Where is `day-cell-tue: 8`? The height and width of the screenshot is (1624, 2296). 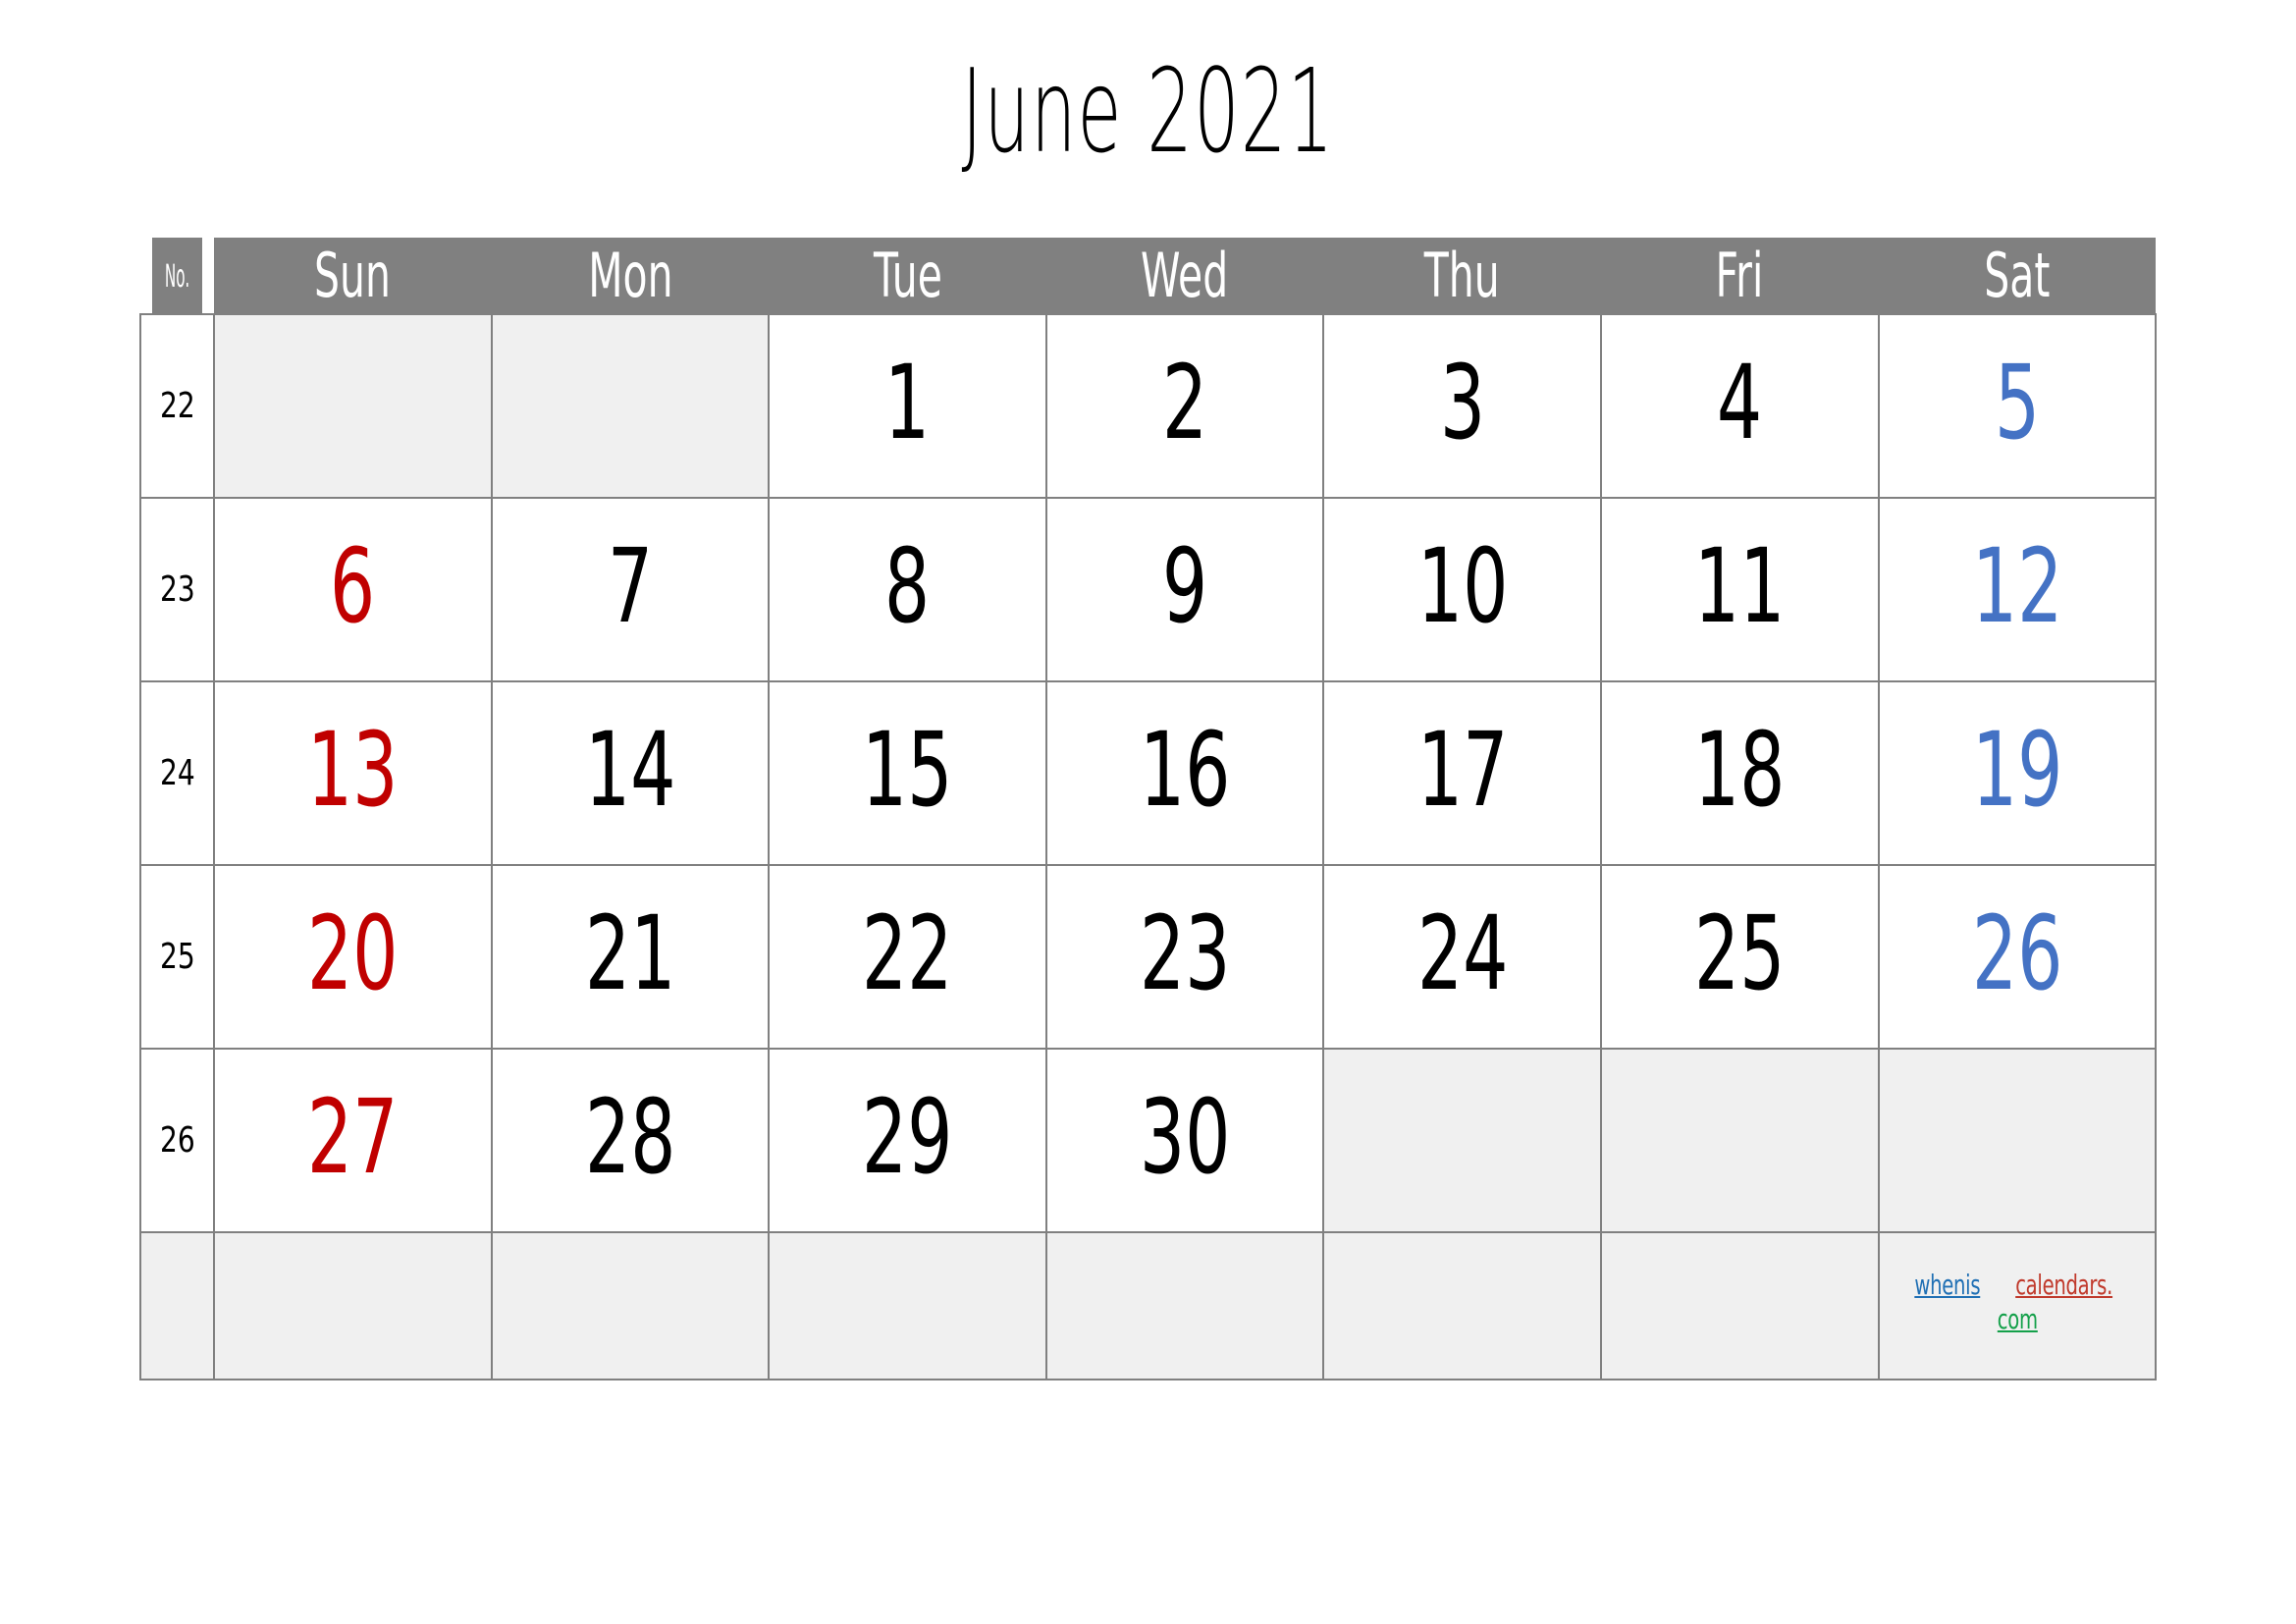
day-cell-tue: 8 is located at coordinates (907, 589).